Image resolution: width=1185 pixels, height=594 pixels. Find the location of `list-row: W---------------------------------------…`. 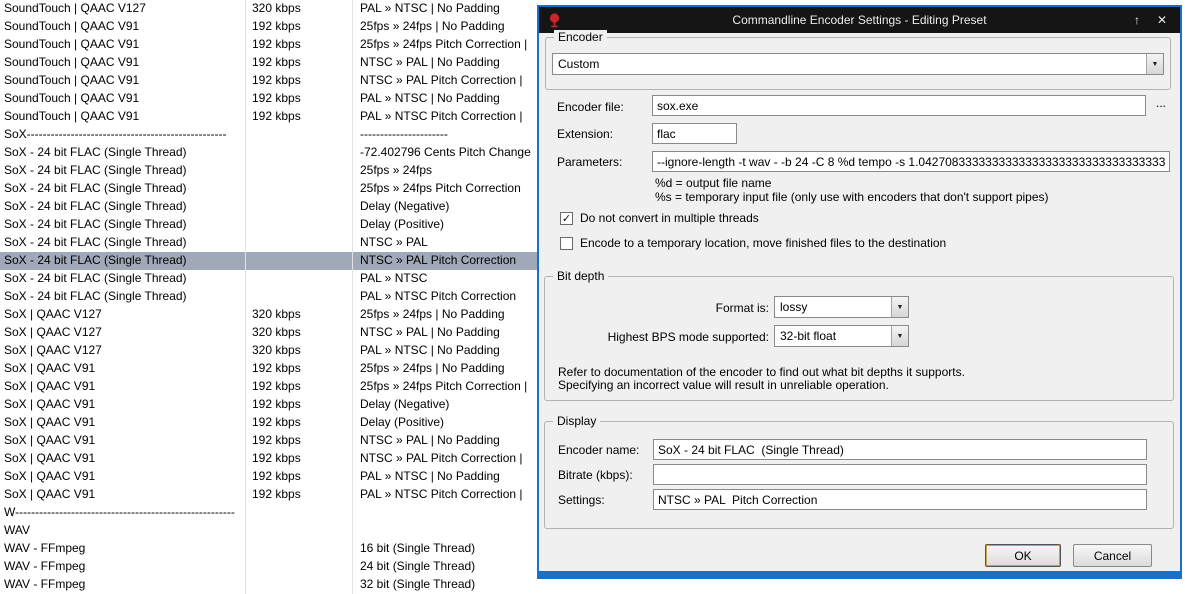

list-row: W---------------------------------------… is located at coordinates (269, 513).